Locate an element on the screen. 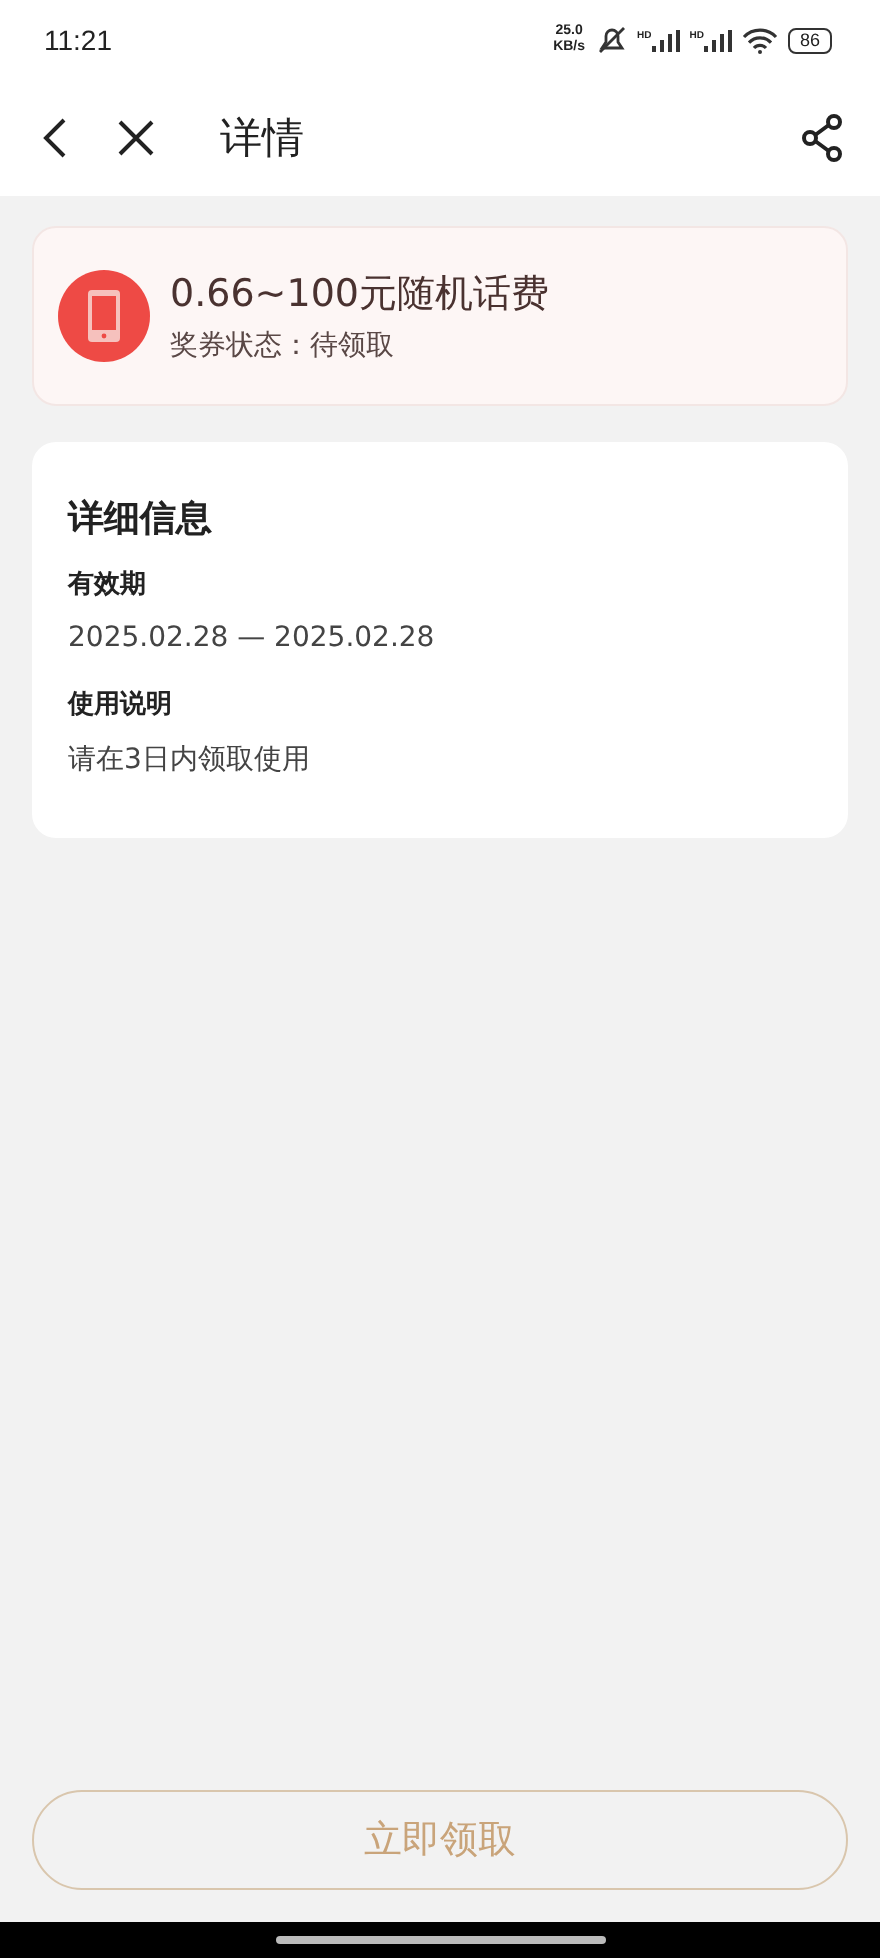 Image resolution: width=880 pixels, height=1958 pixels. back-icon is located at coordinates (54, 138).